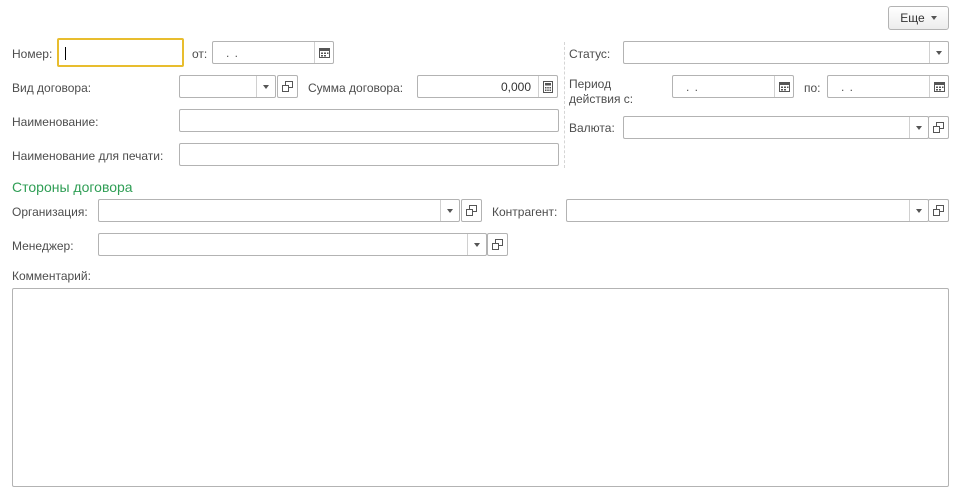 This screenshot has height=496, width=964. What do you see at coordinates (369, 154) in the screenshot?
I see `print-name-input` at bounding box center [369, 154].